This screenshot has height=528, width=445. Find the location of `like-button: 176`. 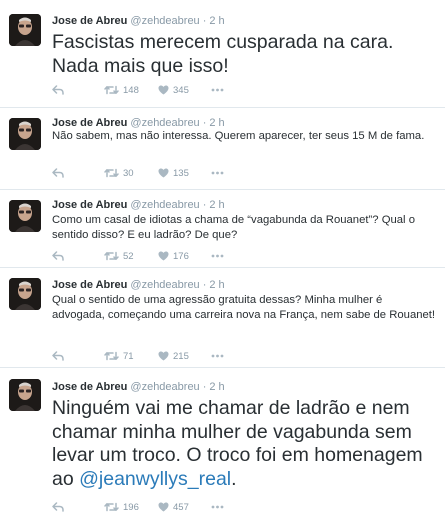

like-button: 176 is located at coordinates (184, 256).